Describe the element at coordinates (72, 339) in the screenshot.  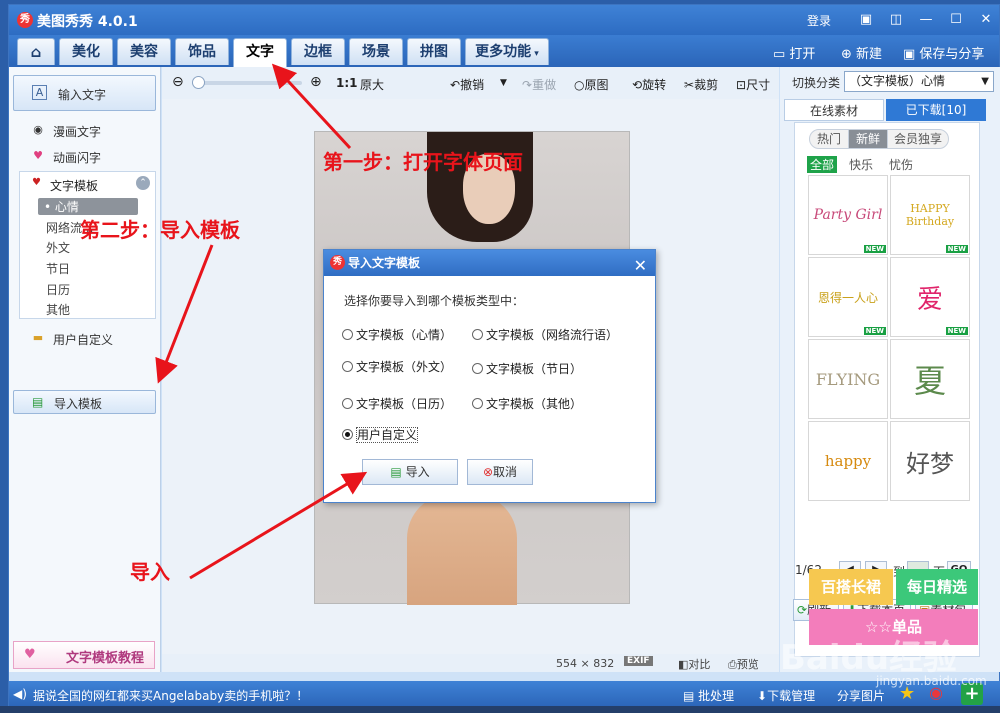
I see `custom-item: 用户自定义 ▬` at that location.